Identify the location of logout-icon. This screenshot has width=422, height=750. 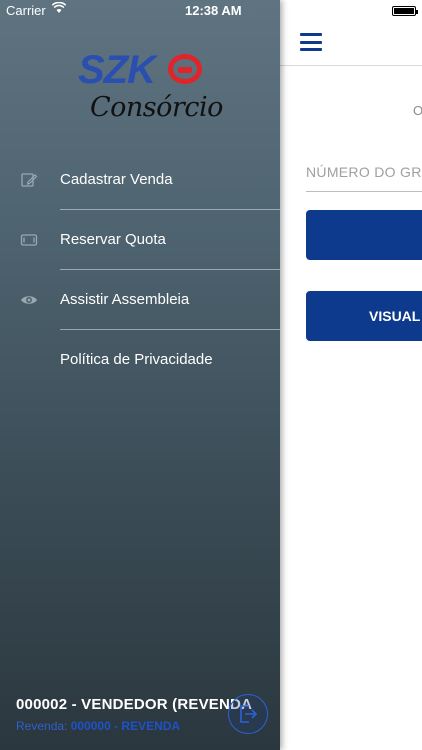
(249, 714).